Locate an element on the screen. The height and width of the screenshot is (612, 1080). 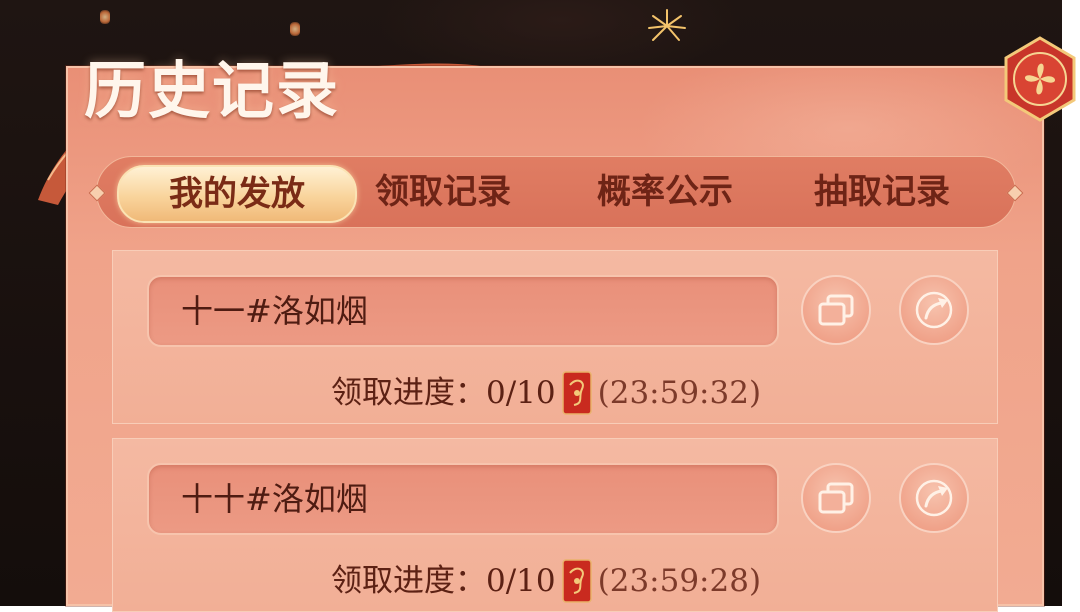
countdown-timer: (23:59:28) is located at coordinates (679, 580).